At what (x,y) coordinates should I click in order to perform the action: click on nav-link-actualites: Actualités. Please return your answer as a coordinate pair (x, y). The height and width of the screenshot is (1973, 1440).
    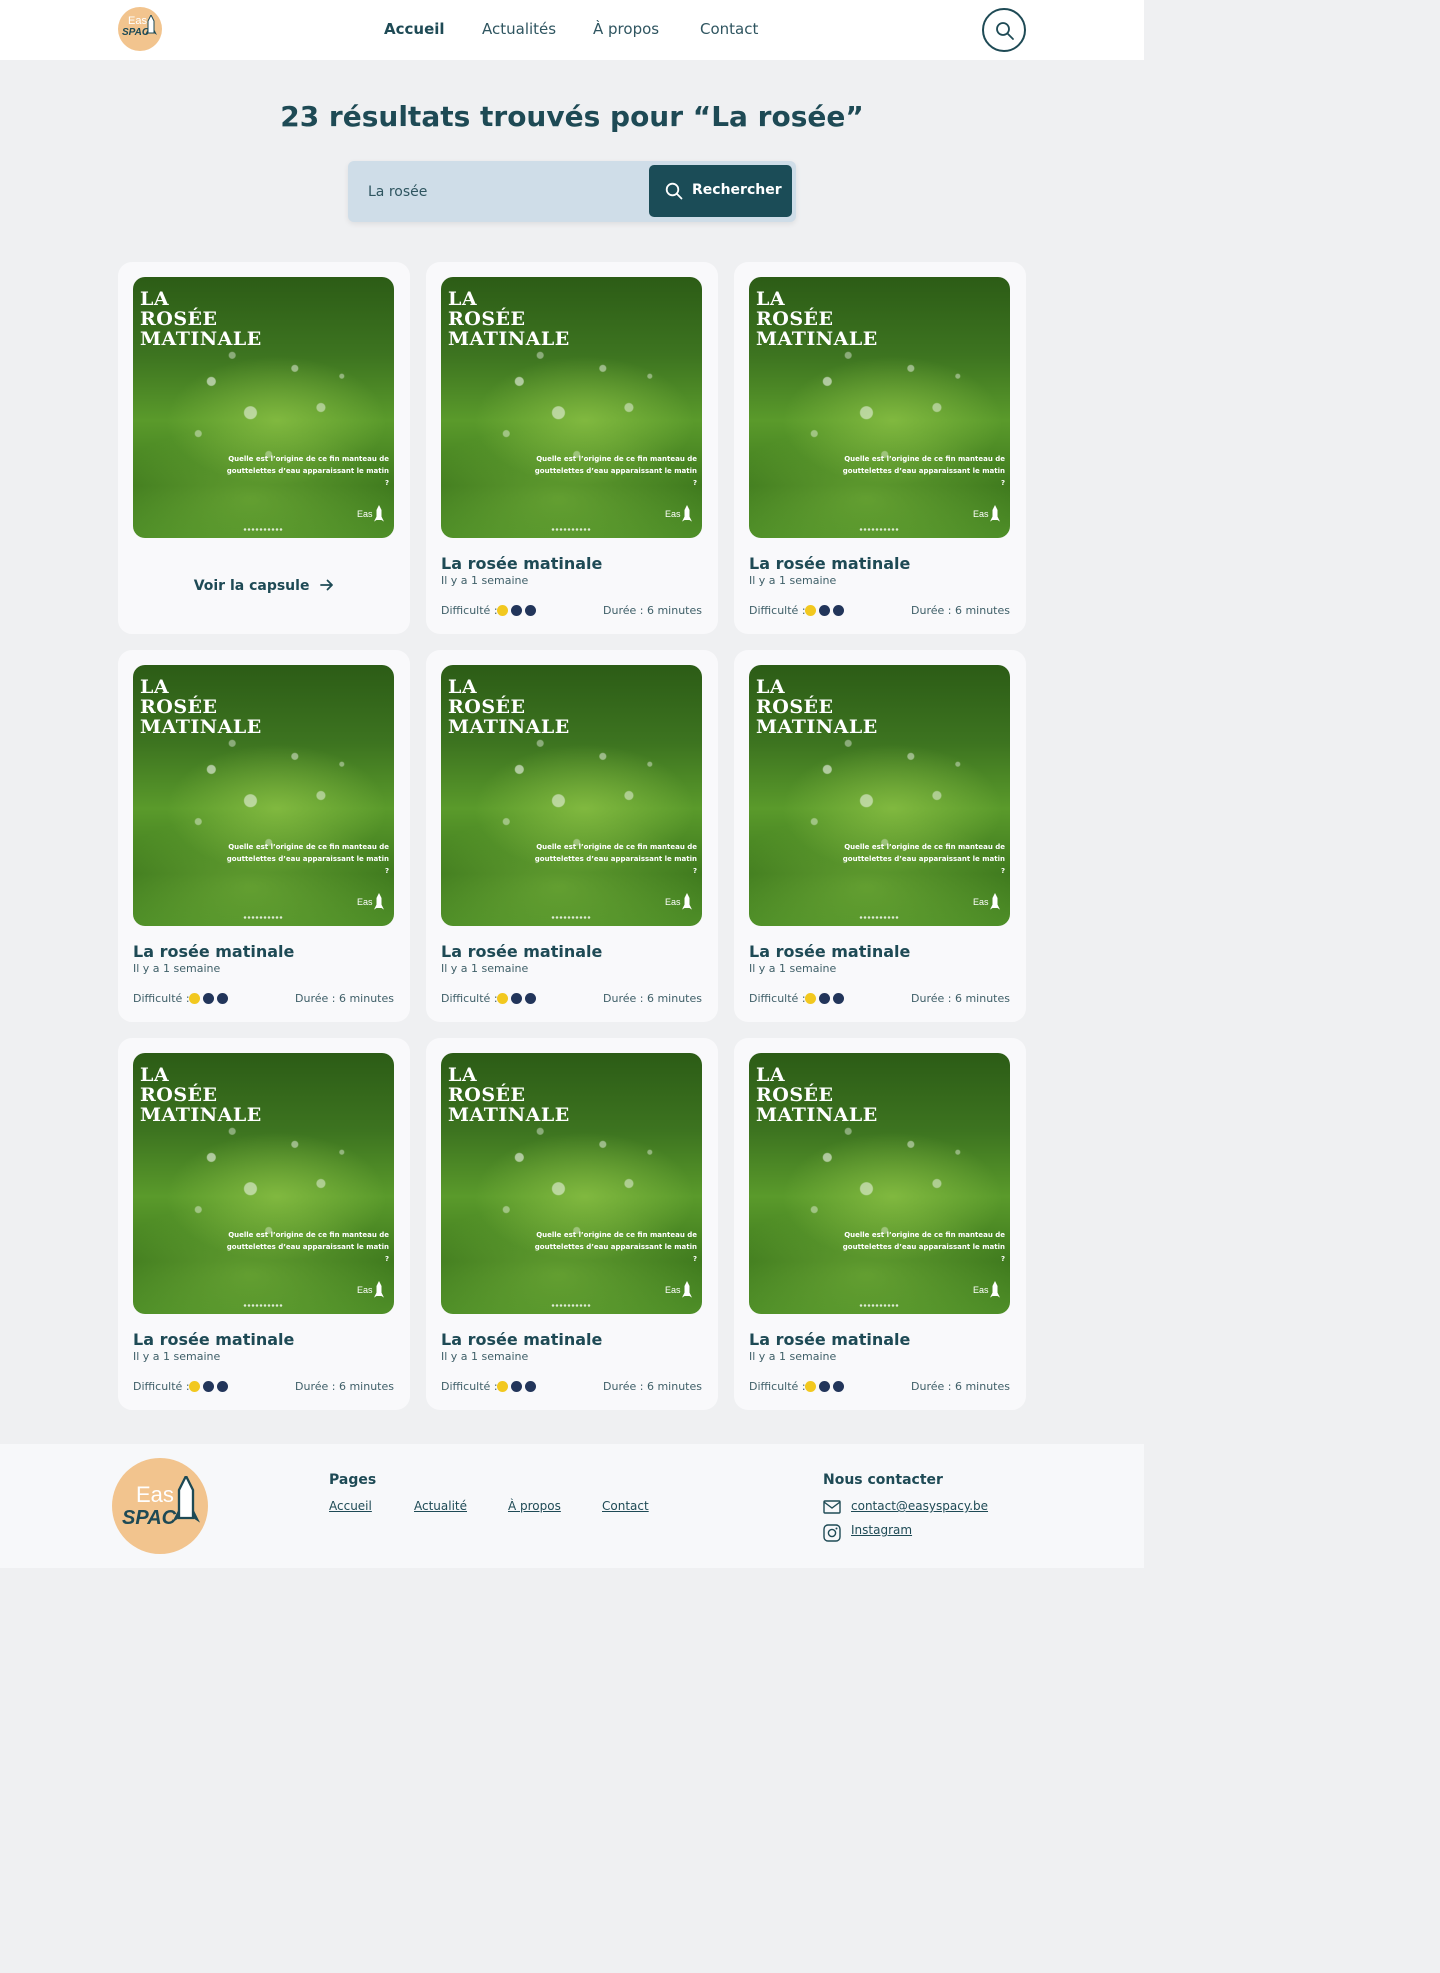
    Looking at the image, I should click on (519, 29).